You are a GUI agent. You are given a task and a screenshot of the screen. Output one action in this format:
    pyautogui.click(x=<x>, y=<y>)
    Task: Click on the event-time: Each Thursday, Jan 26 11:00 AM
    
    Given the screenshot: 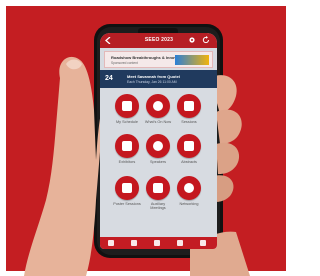 What is the action you would take?
    pyautogui.click(x=152, y=82)
    